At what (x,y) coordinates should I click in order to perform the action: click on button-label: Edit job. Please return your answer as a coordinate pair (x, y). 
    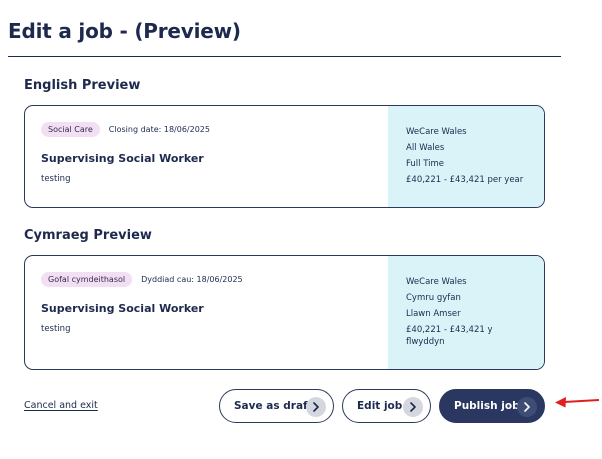
    Looking at the image, I should click on (380, 406).